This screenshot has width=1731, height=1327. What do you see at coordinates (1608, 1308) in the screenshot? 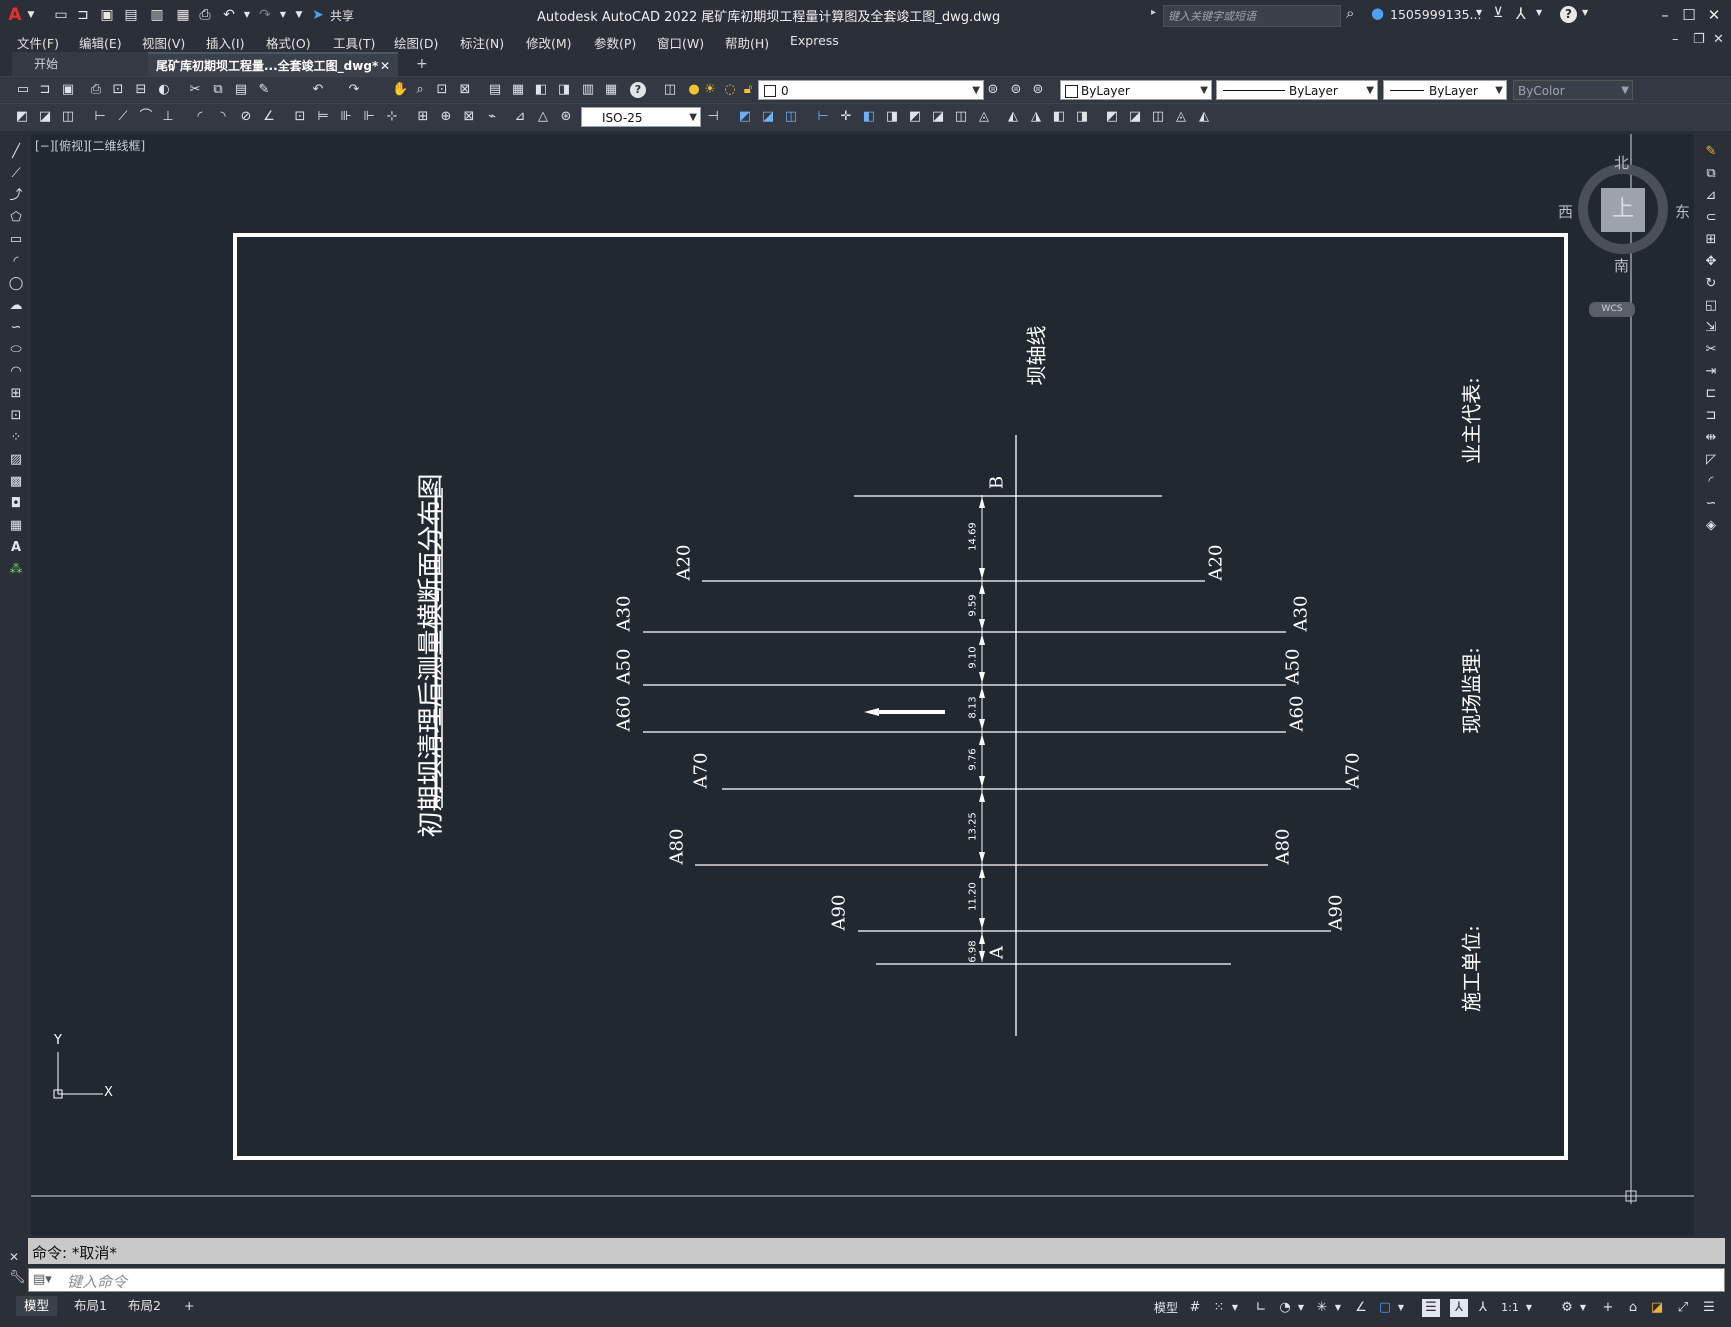
I see `add-icon: +` at bounding box center [1608, 1308].